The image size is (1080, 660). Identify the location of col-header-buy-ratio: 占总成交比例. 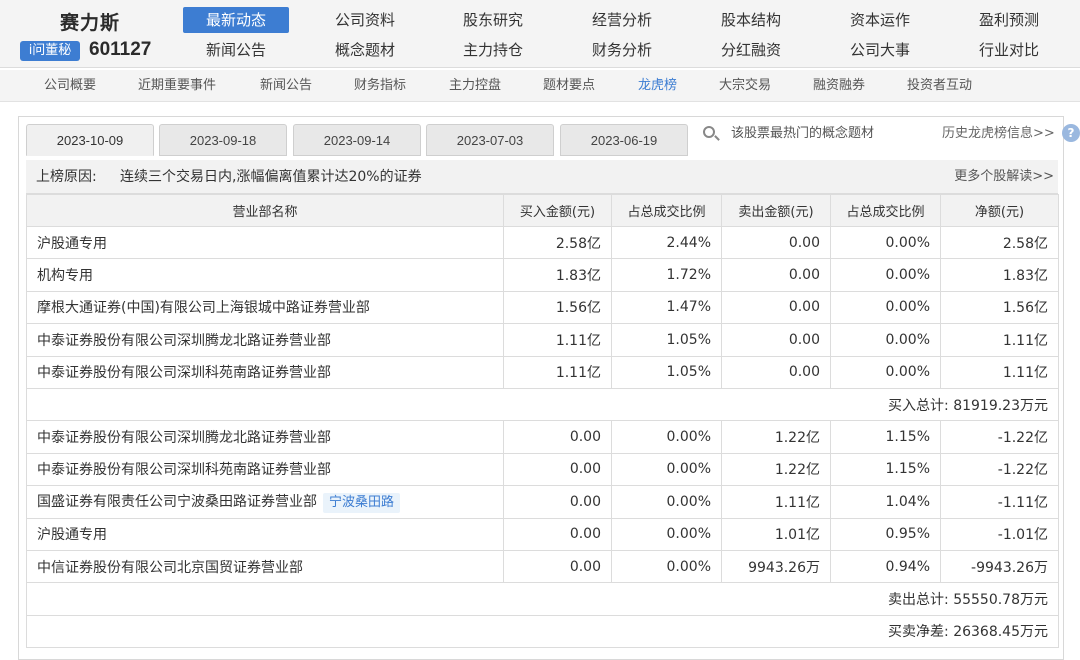
(666, 210).